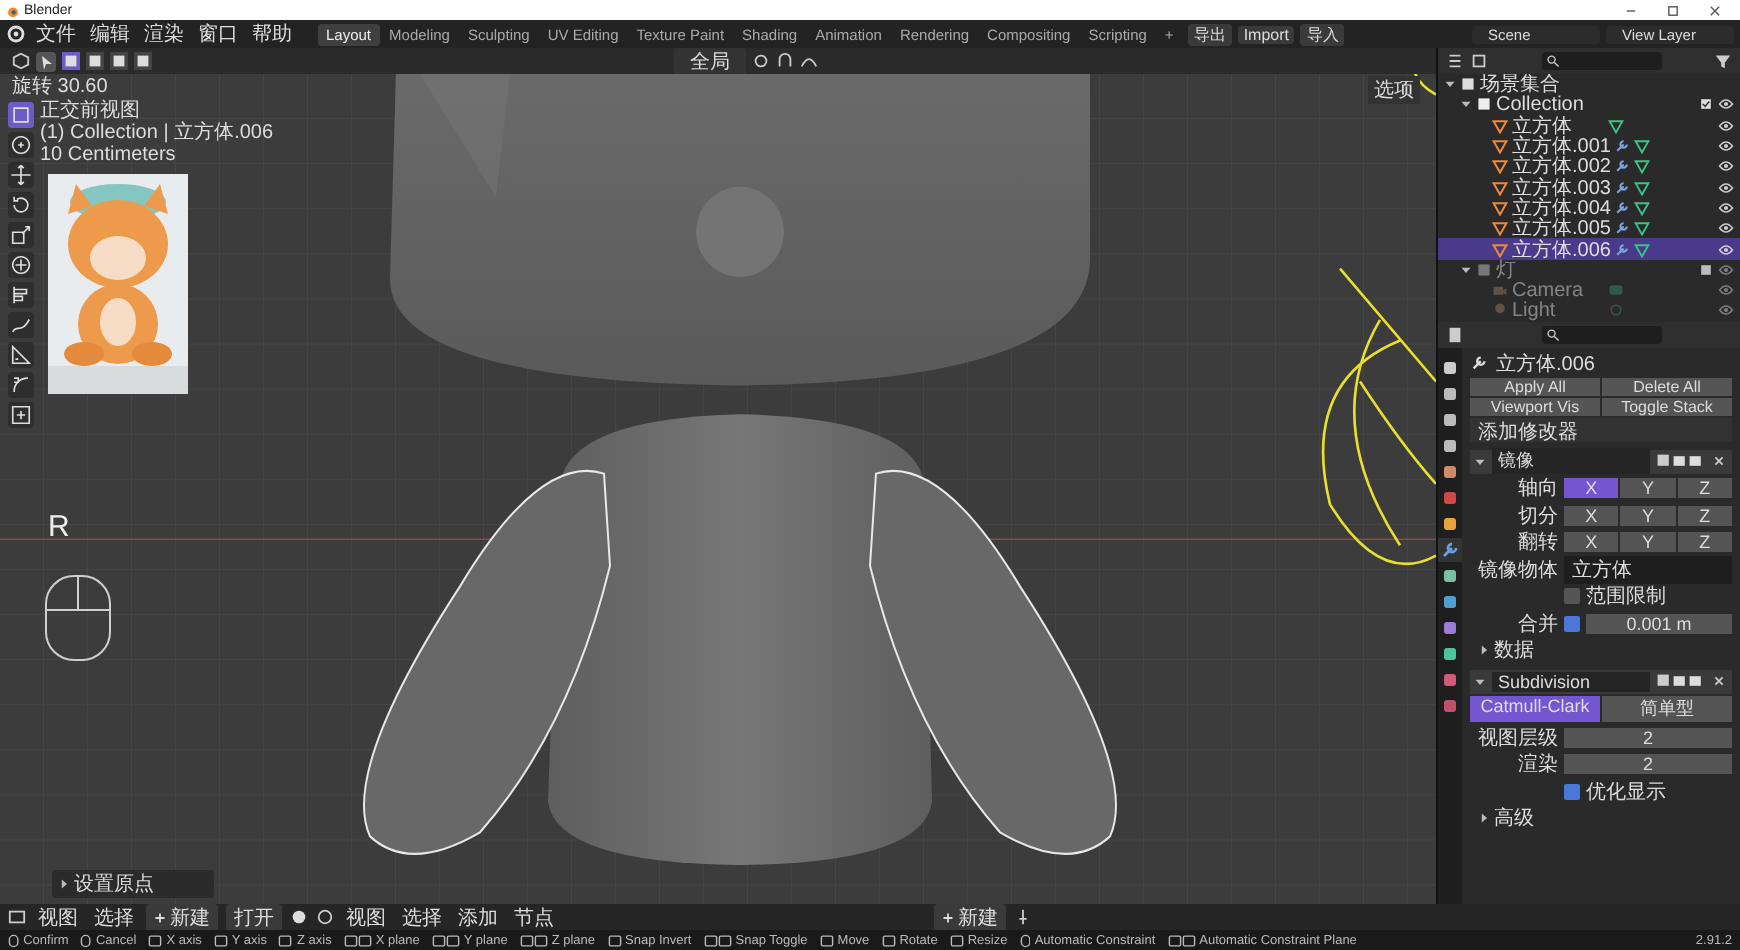 Image resolution: width=1740 pixels, height=950 pixels. Describe the element at coordinates (1266, 34) in the screenshot. I see `file-button: Import` at that location.